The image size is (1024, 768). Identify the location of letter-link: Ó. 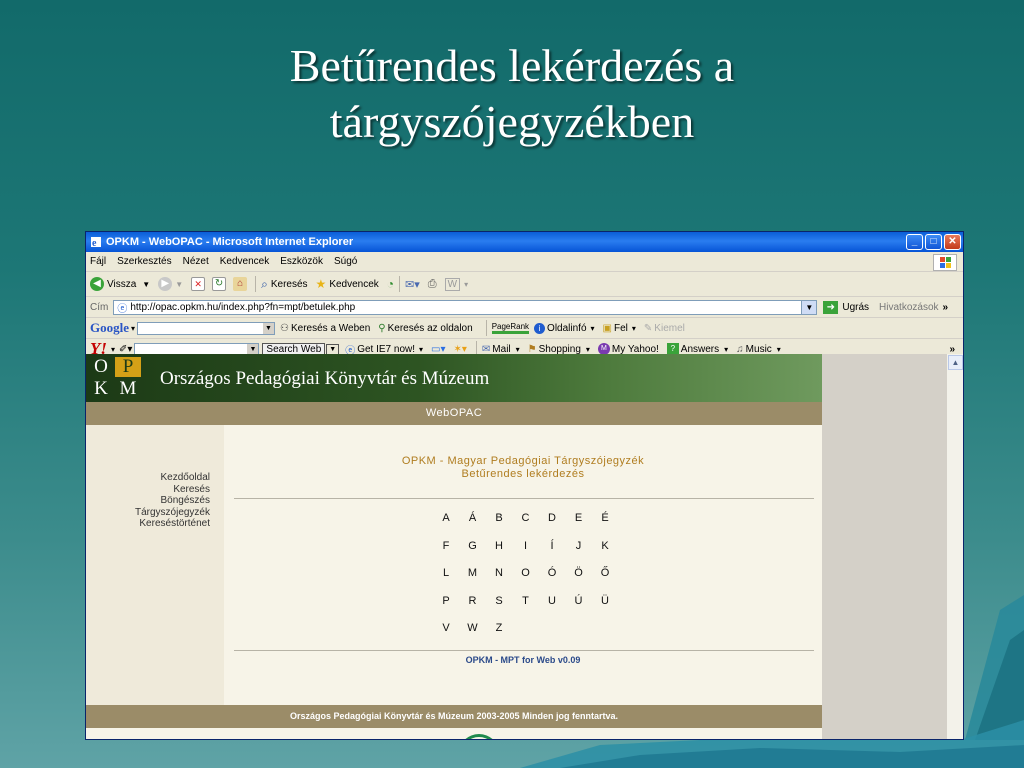
(552, 573).